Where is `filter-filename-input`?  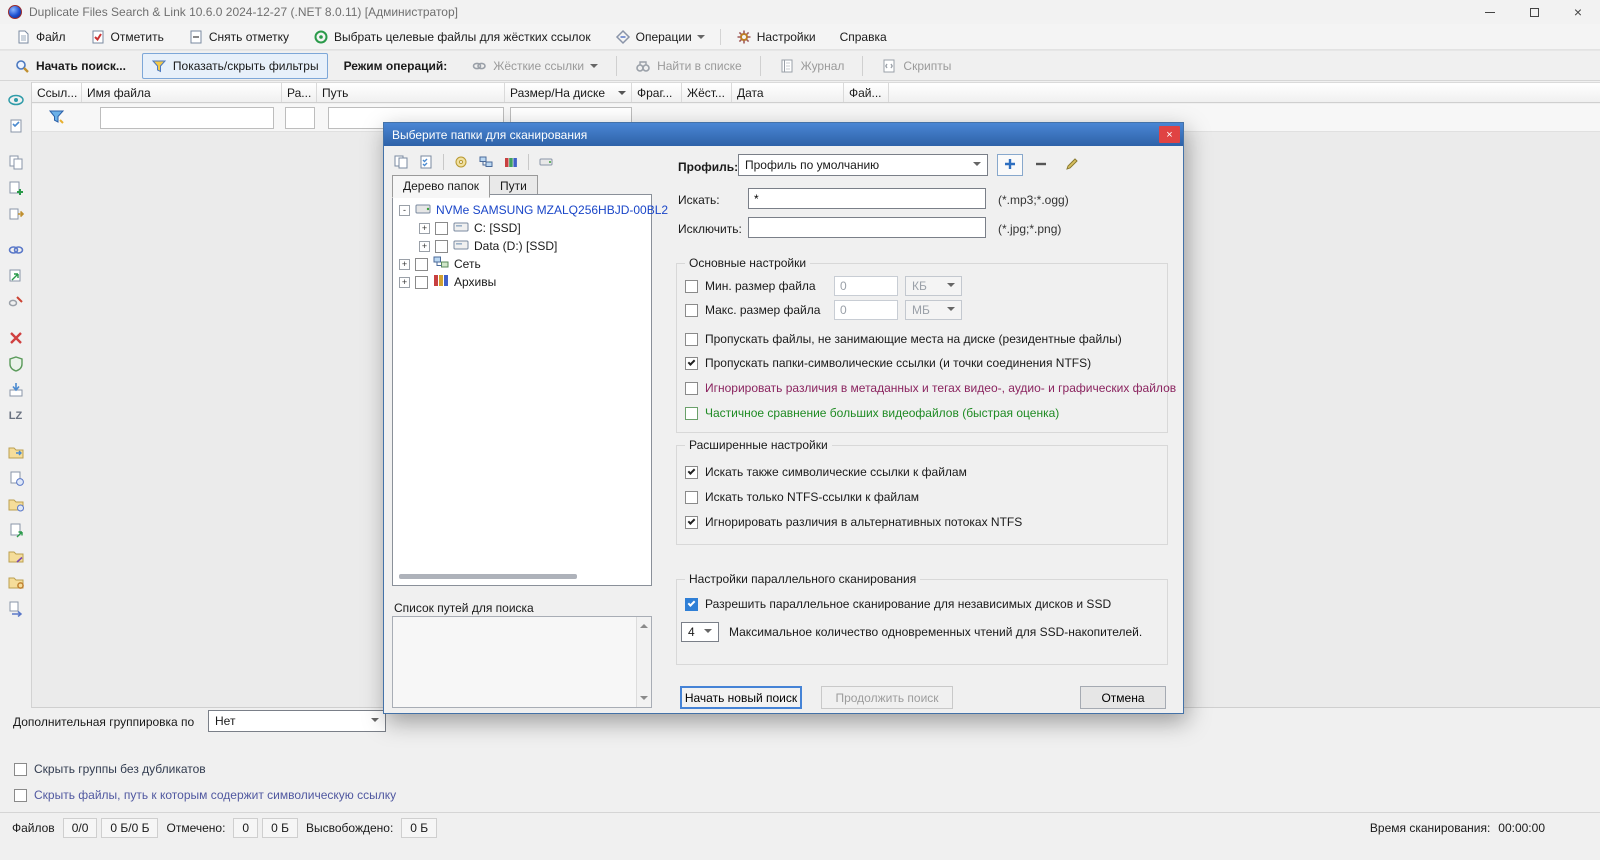
filter-filename-input is located at coordinates (187, 118).